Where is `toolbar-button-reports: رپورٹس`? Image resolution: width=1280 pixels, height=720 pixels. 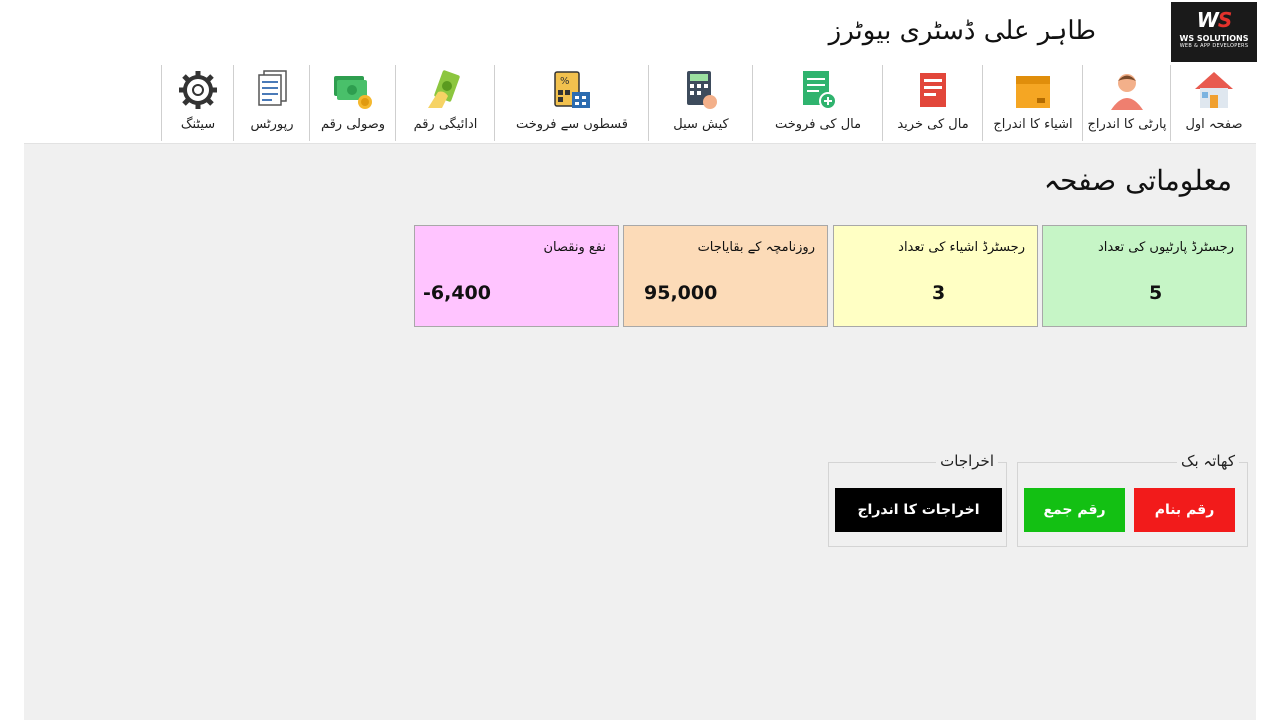 toolbar-button-reports: رپورٹس is located at coordinates (271, 103).